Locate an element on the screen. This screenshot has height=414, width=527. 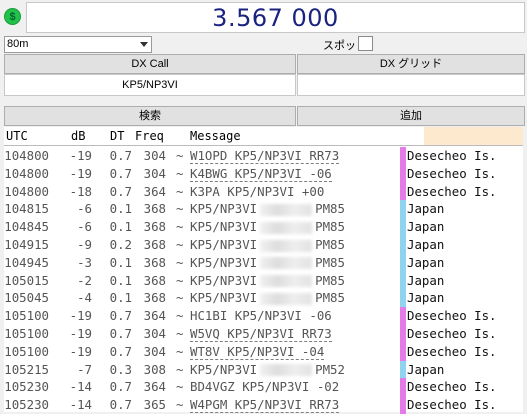
column-header-dt: DT is located at coordinates (117, 136).